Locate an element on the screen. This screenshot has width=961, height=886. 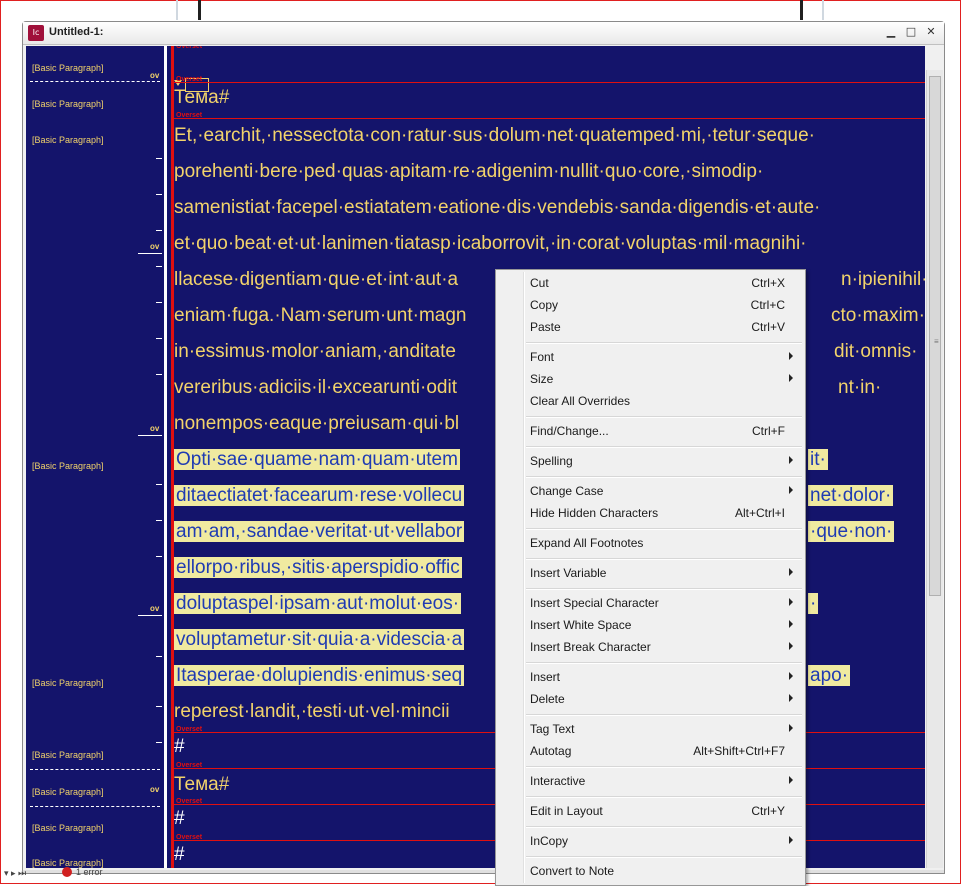
selected-line: Itasperae·dolupiendis·enimus·seq is located at coordinates (319, 676).